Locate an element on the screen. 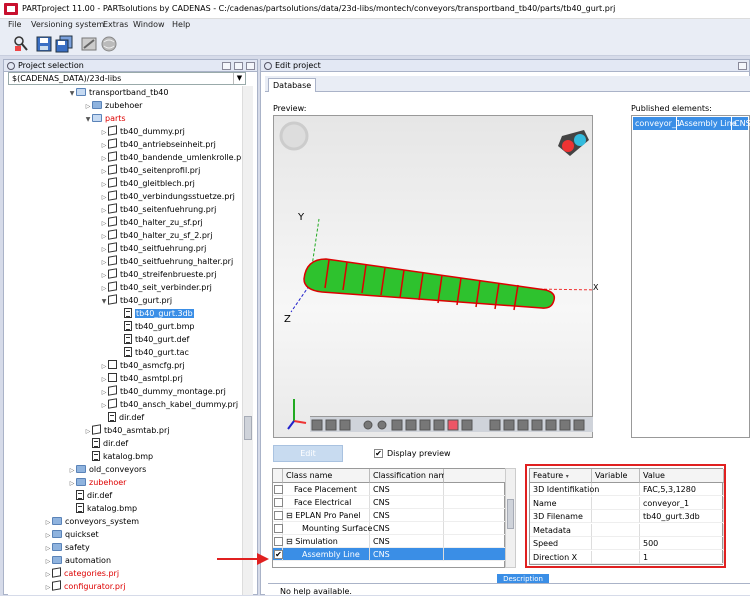 The image size is (750, 596). tree-item: tb40_gurt.bmp is located at coordinates (155, 326).